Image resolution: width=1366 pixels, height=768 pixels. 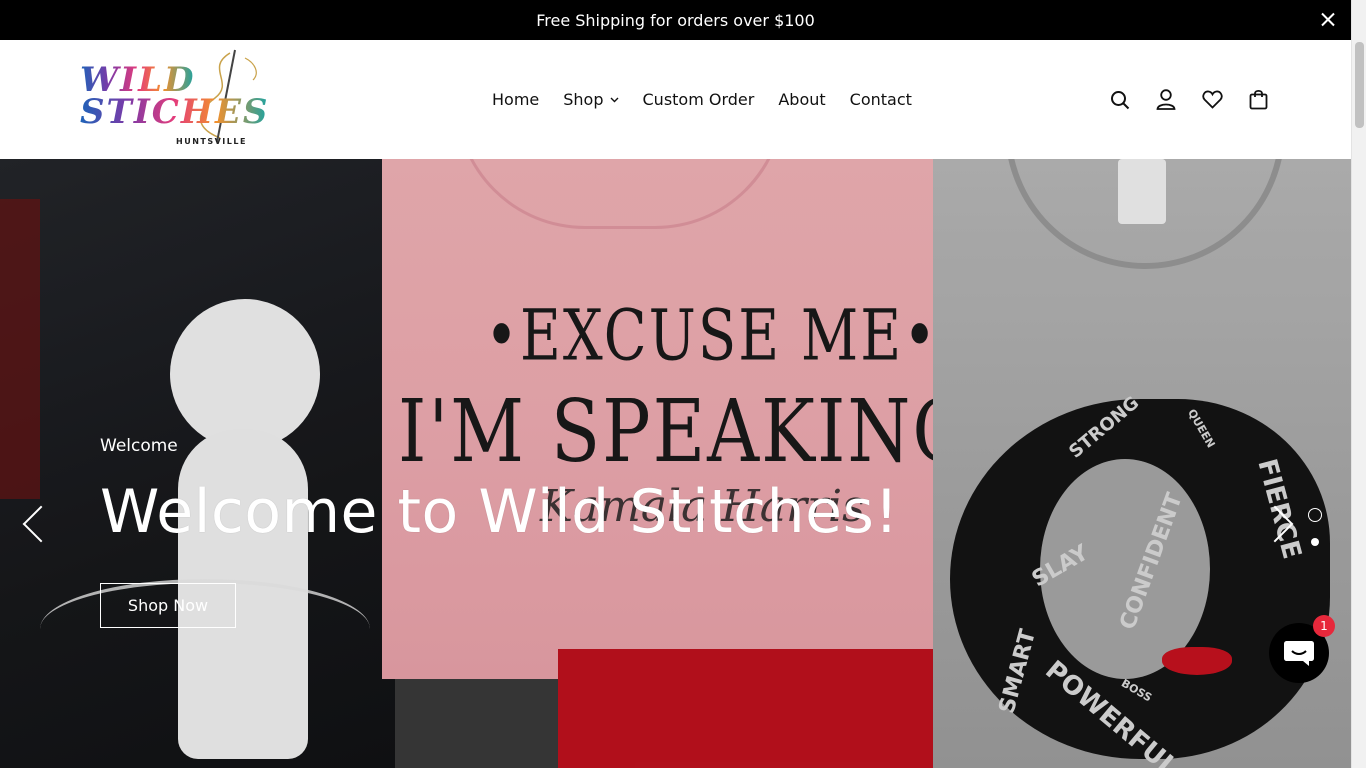 I want to click on nav-about: About, so click(x=801, y=99).